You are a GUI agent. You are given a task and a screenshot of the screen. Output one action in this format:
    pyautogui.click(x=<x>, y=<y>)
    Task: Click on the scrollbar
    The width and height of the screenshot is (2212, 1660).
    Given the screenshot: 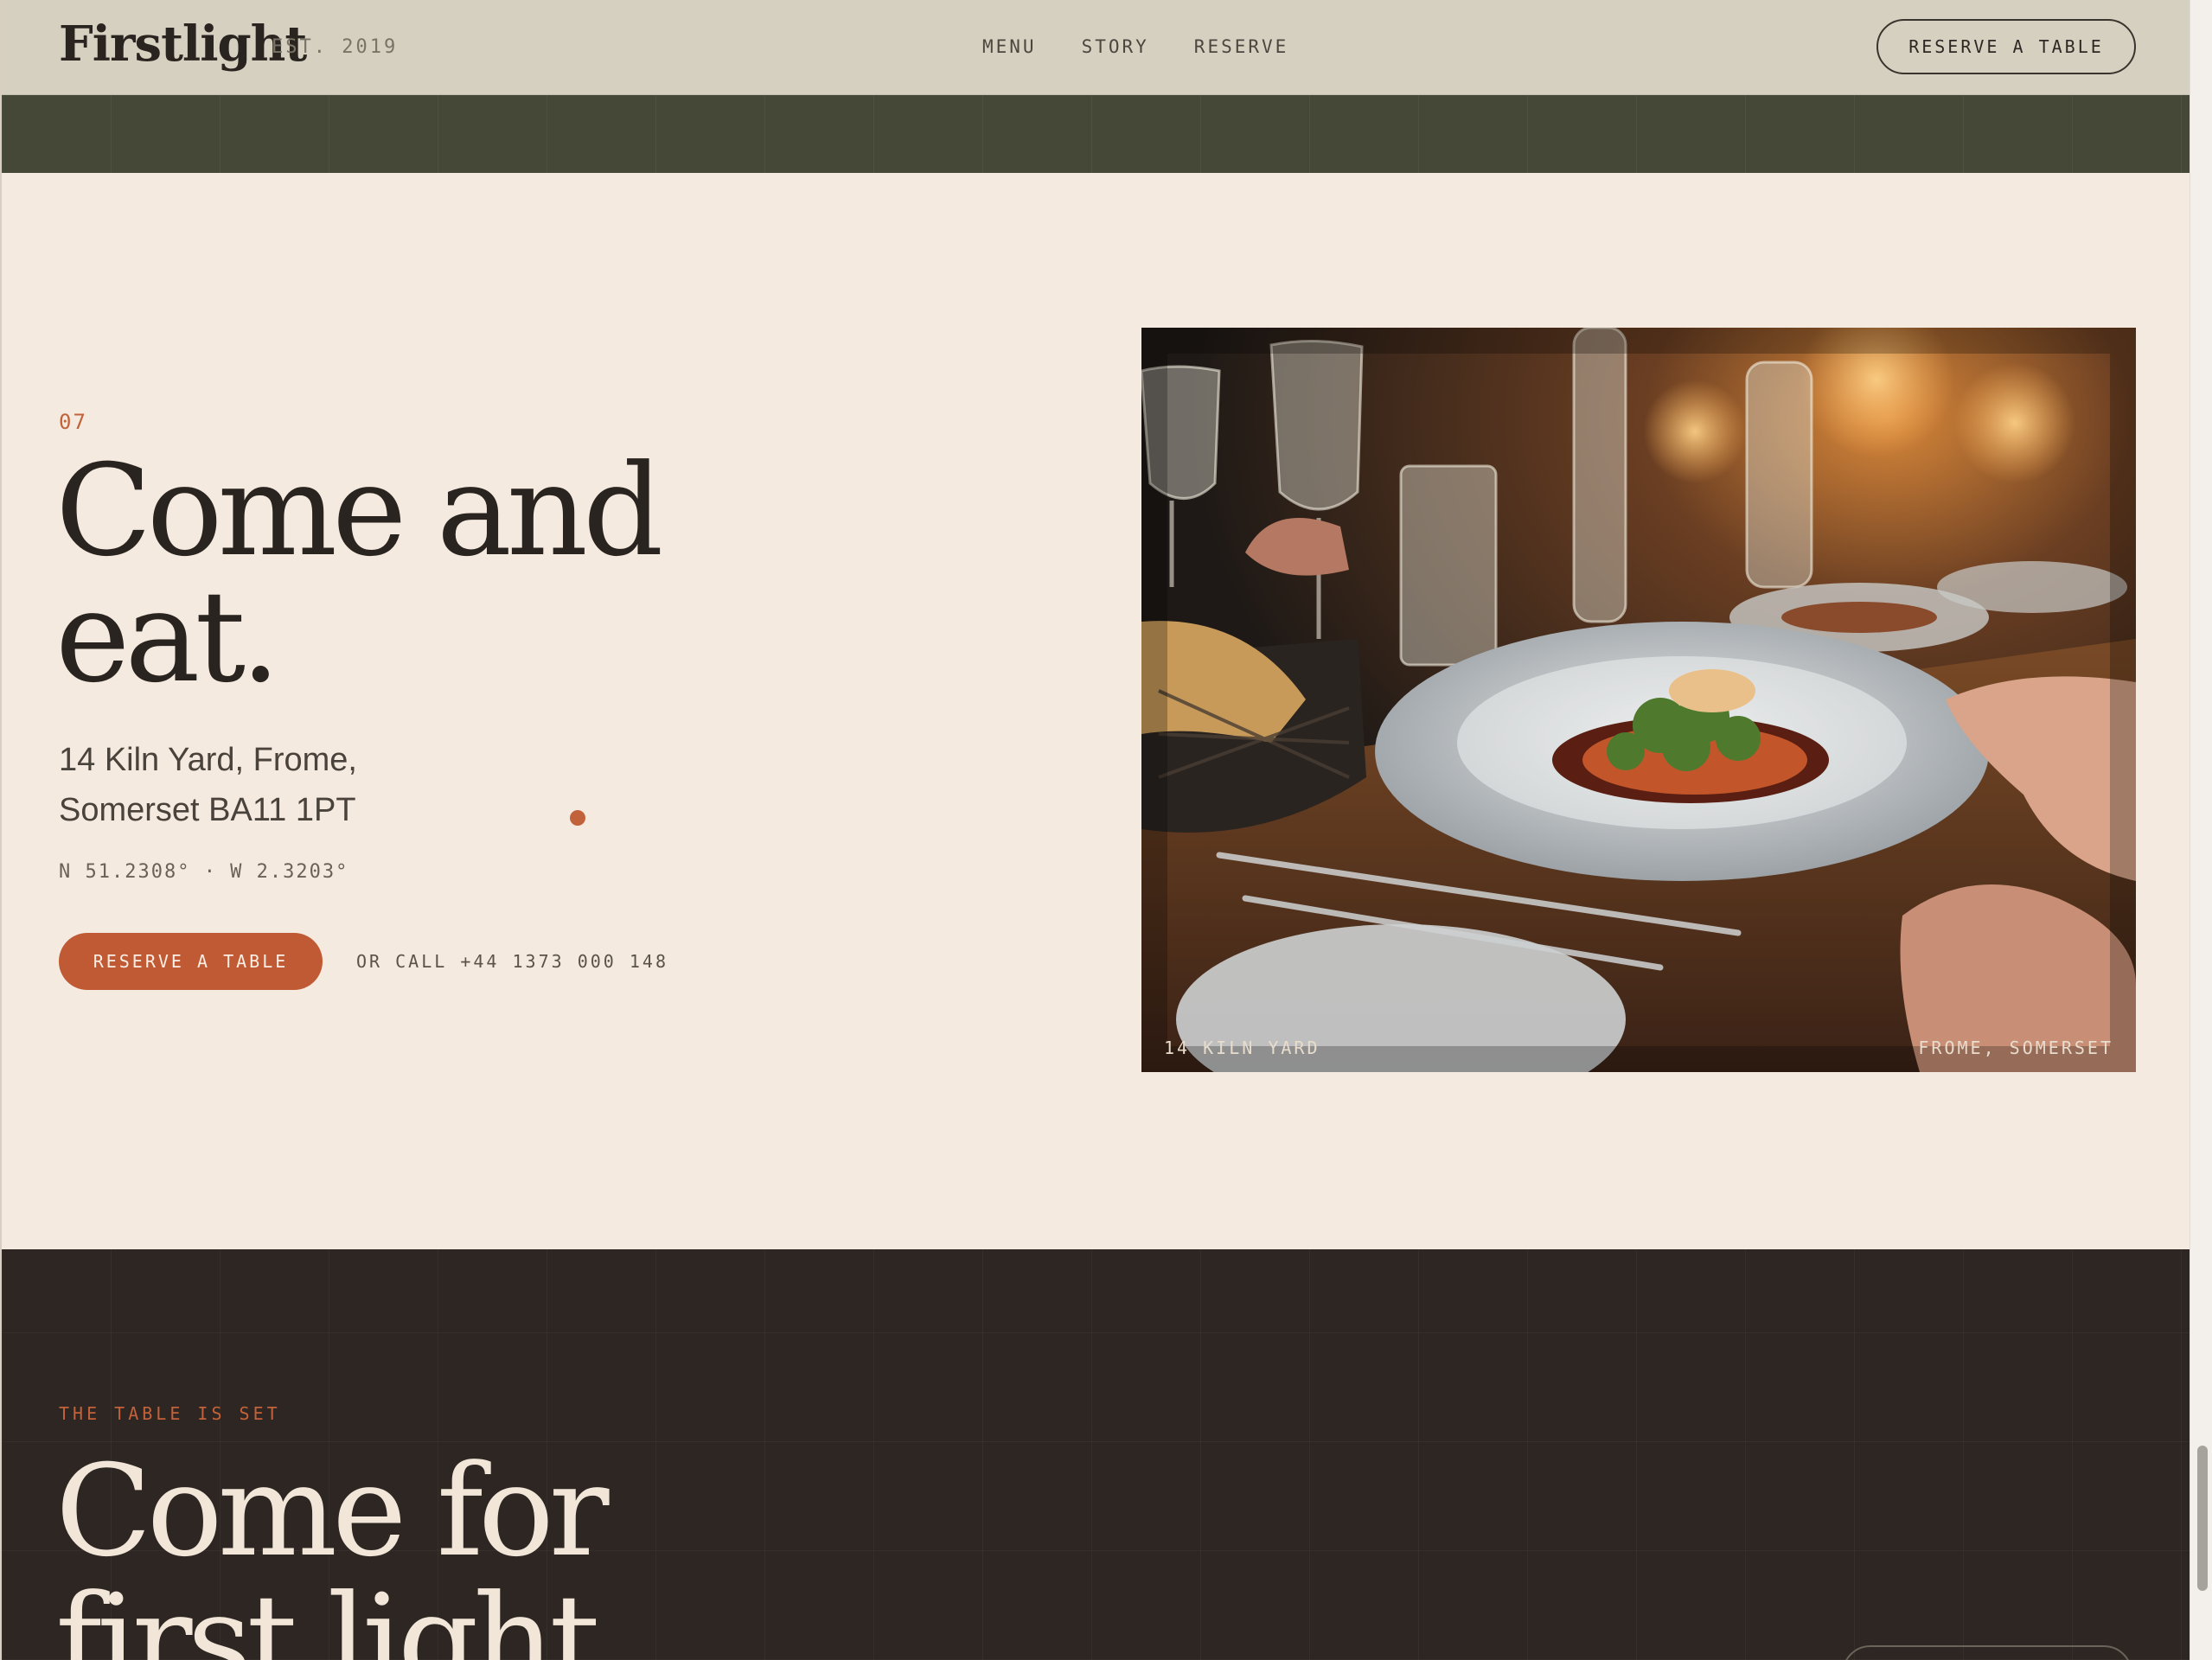 What is the action you would take?
    pyautogui.click(x=2201, y=830)
    